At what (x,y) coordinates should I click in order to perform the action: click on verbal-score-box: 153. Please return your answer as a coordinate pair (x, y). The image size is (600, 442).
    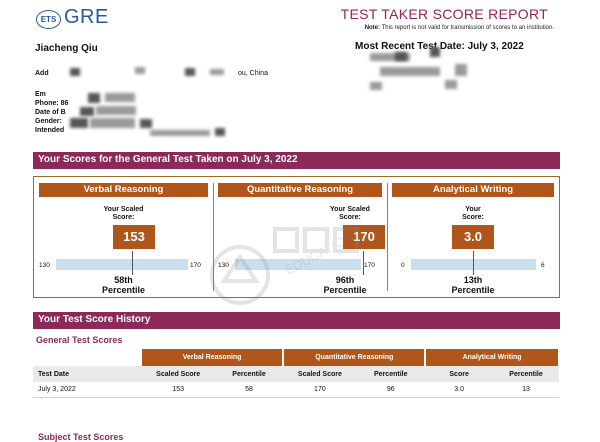
    Looking at the image, I should click on (134, 237).